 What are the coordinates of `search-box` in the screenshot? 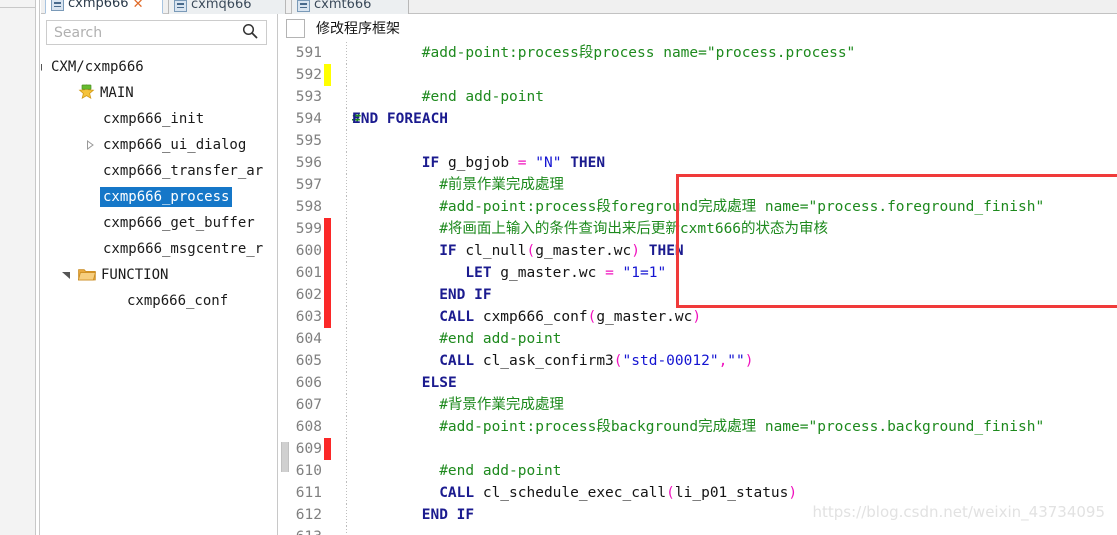 It's located at (156, 32).